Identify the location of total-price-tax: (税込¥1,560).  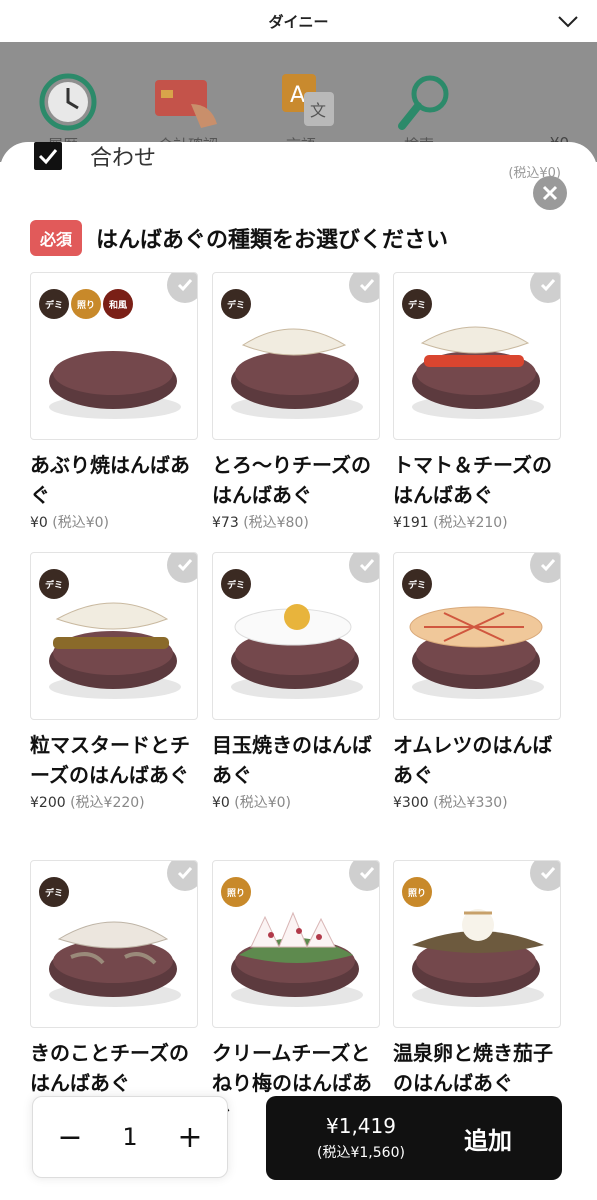
(361, 1153).